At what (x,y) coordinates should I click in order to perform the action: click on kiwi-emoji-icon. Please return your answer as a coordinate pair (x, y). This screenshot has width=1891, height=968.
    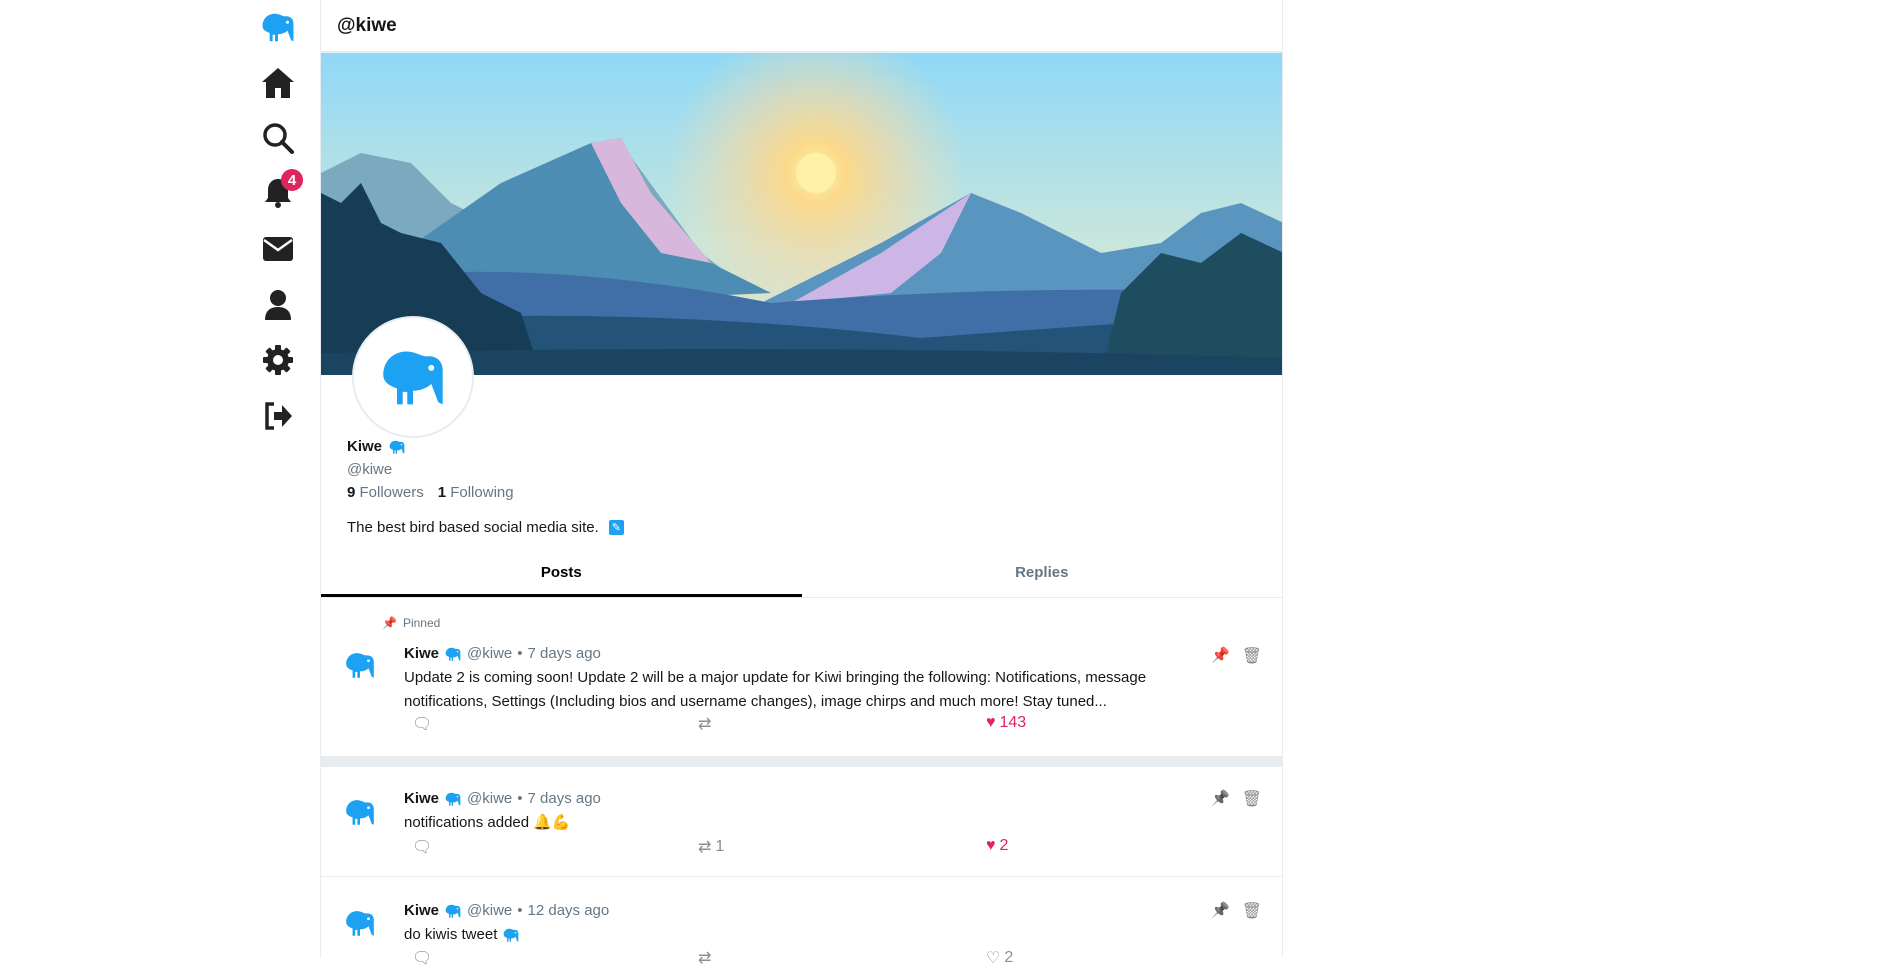
    Looking at the image, I should click on (511, 935).